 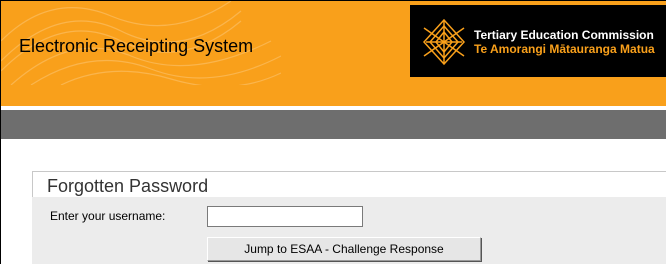 What do you see at coordinates (333, 95) in the screenshot?
I see `header-strip` at bounding box center [333, 95].